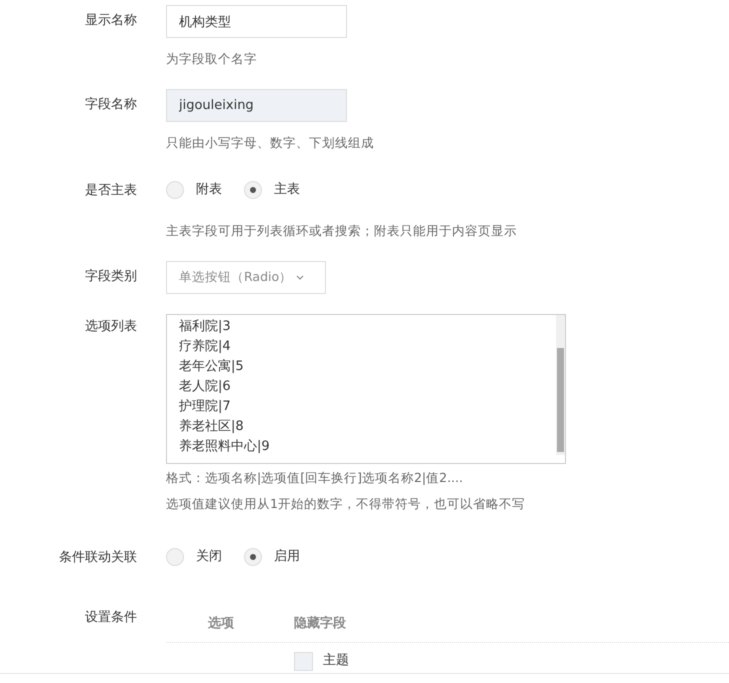 This screenshot has height=683, width=729. I want to click on field-label: 选项列表, so click(110, 327).